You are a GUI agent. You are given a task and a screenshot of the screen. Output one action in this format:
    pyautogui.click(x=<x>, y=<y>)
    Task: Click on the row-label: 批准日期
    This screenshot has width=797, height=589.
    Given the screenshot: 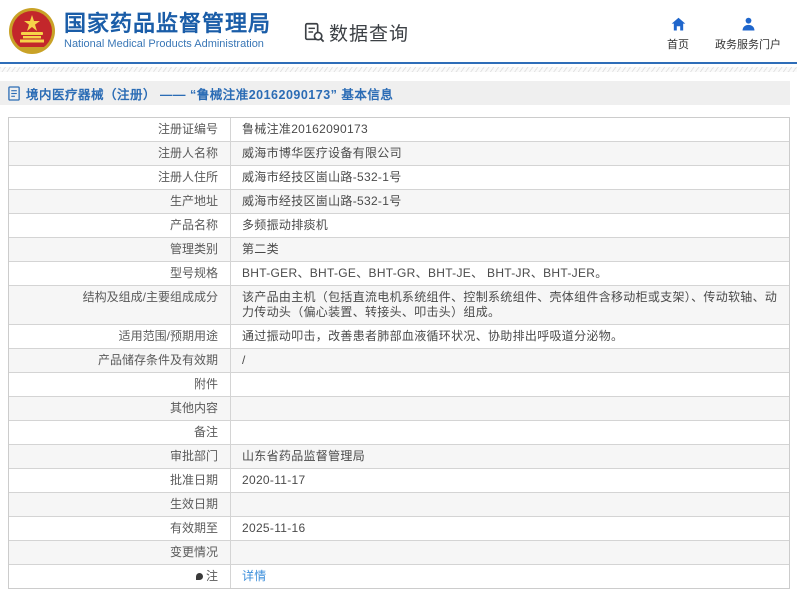 What is the action you would take?
    pyautogui.click(x=120, y=480)
    